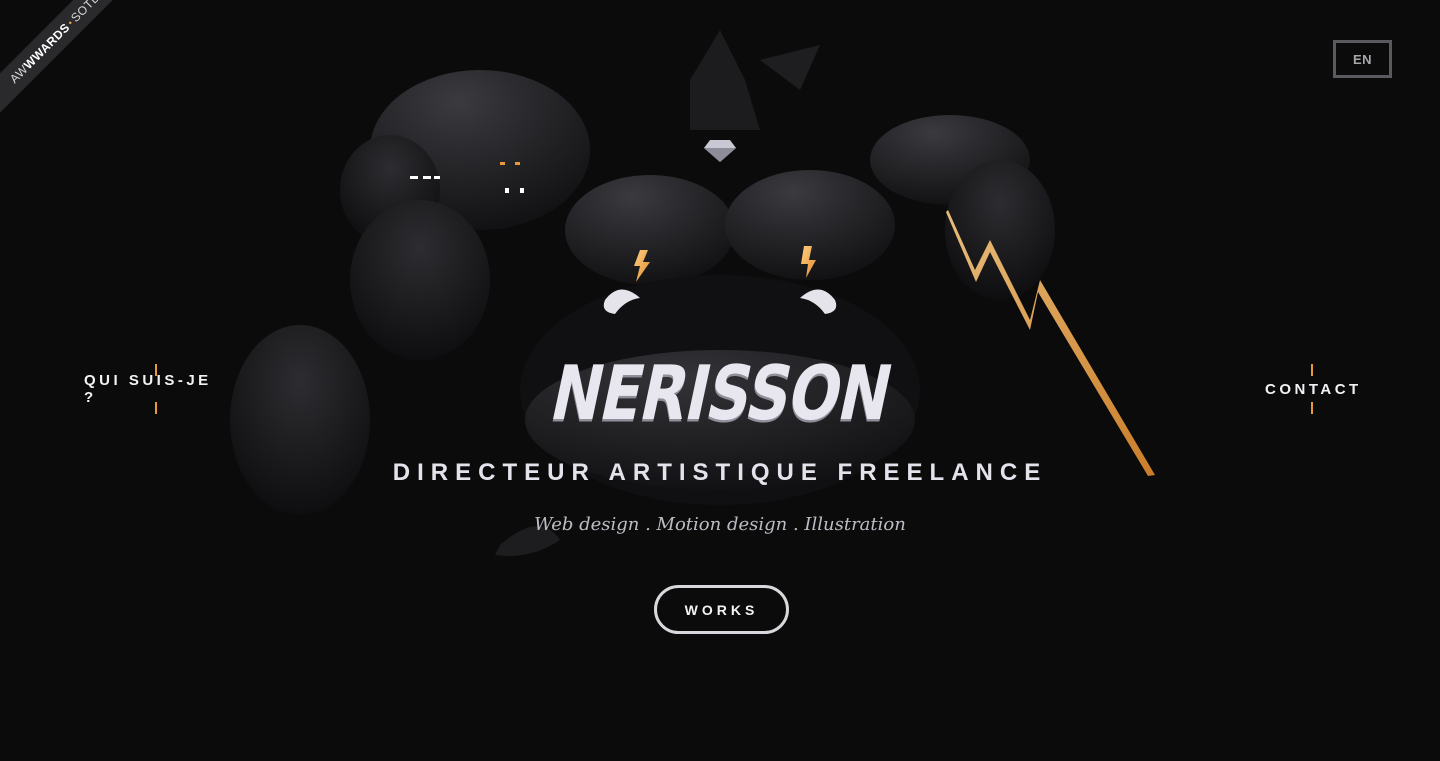 The height and width of the screenshot is (761, 1440). I want to click on language-button: EN, so click(1362, 59).